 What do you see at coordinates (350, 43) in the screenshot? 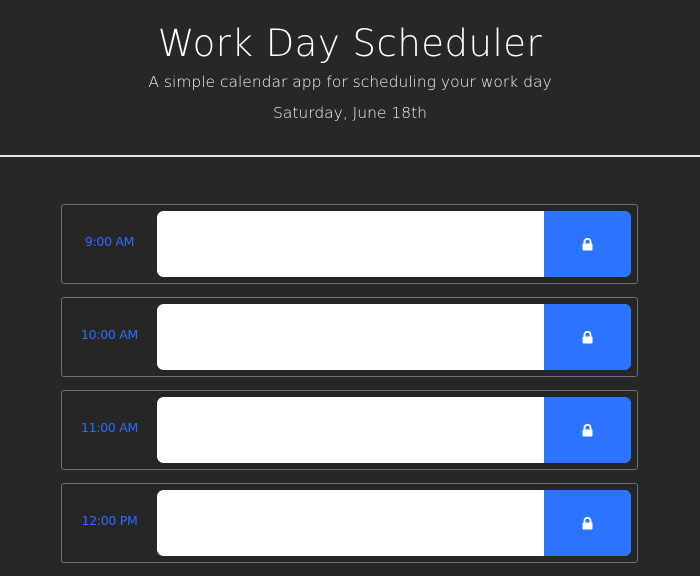
I see `page-title: Work Day Scheduler` at bounding box center [350, 43].